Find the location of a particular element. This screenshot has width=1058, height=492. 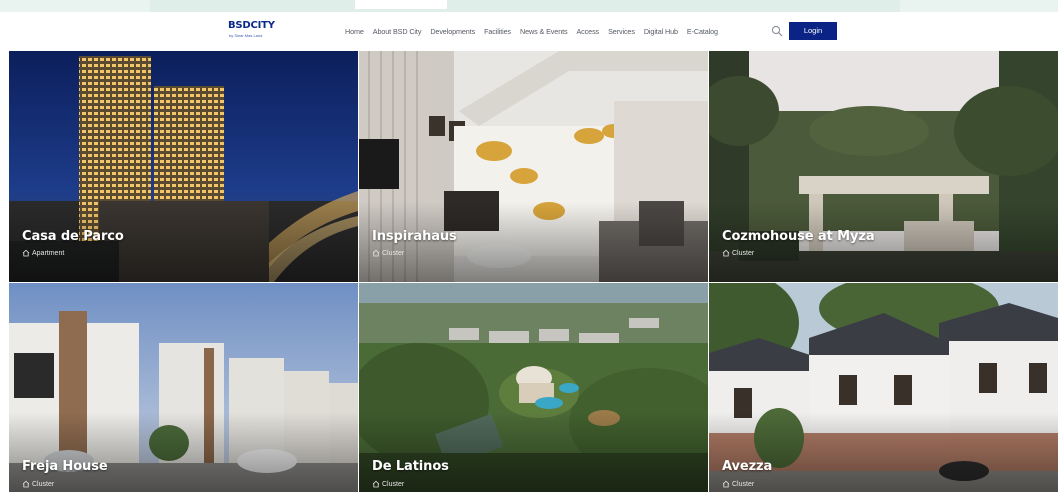

property-card-de-latinos: De Latinos Cluster is located at coordinates (533, 387).